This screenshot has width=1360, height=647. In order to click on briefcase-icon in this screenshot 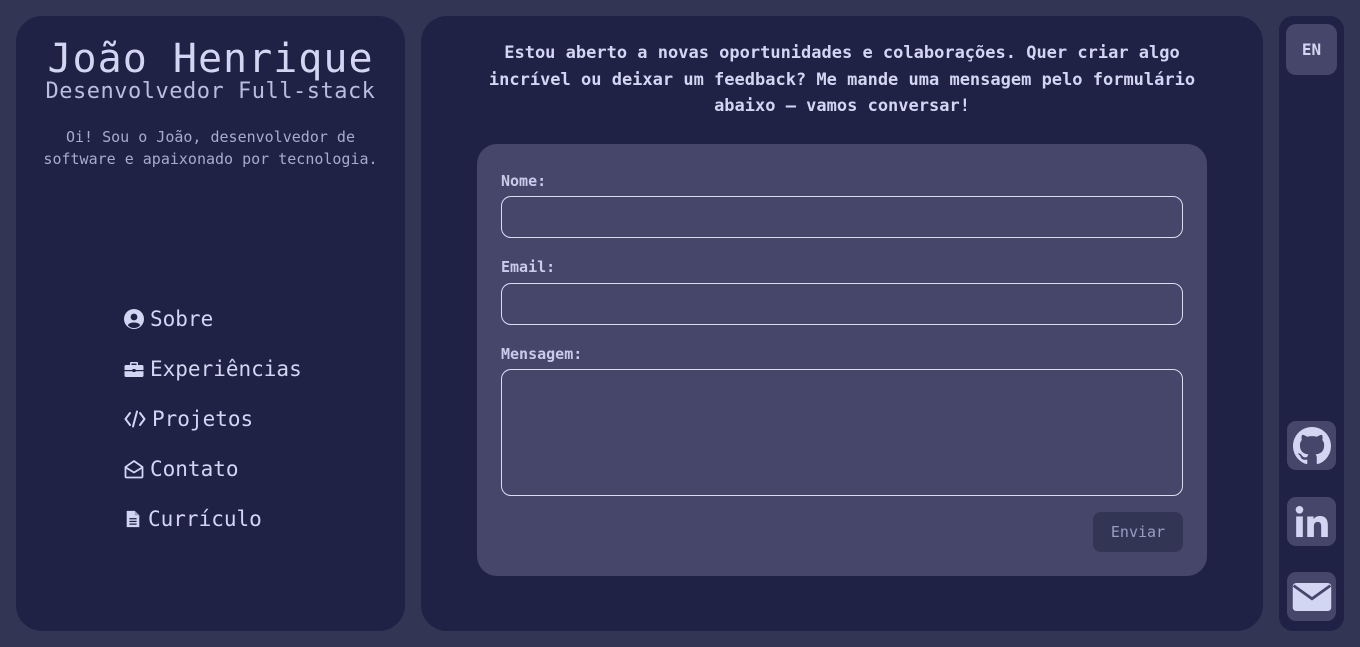, I will do `click(134, 369)`.